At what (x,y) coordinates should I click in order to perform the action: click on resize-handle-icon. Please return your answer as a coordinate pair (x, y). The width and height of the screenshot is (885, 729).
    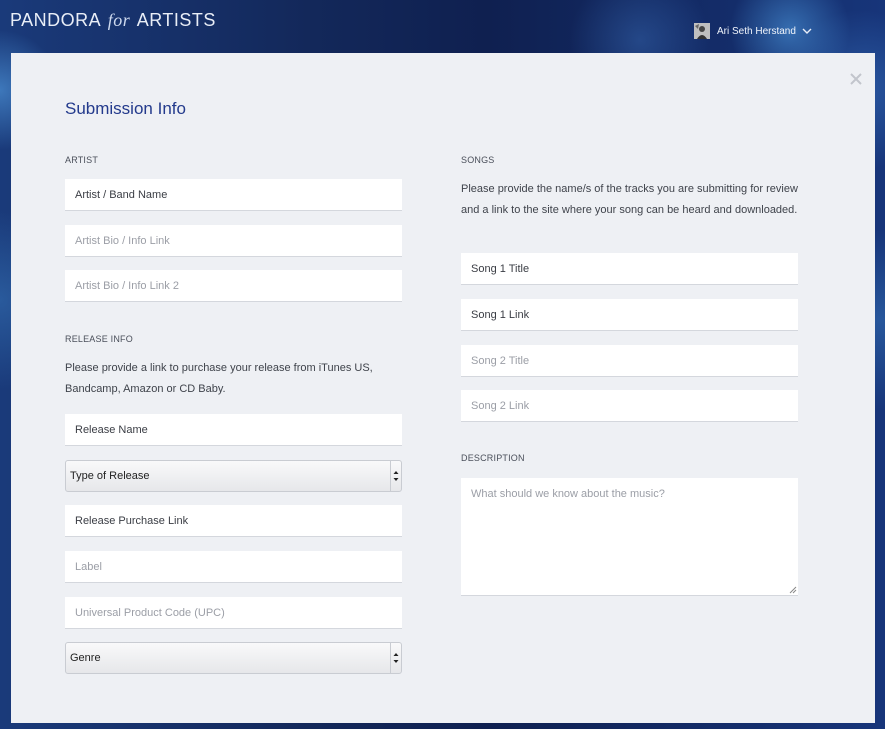
    Looking at the image, I should click on (793, 590).